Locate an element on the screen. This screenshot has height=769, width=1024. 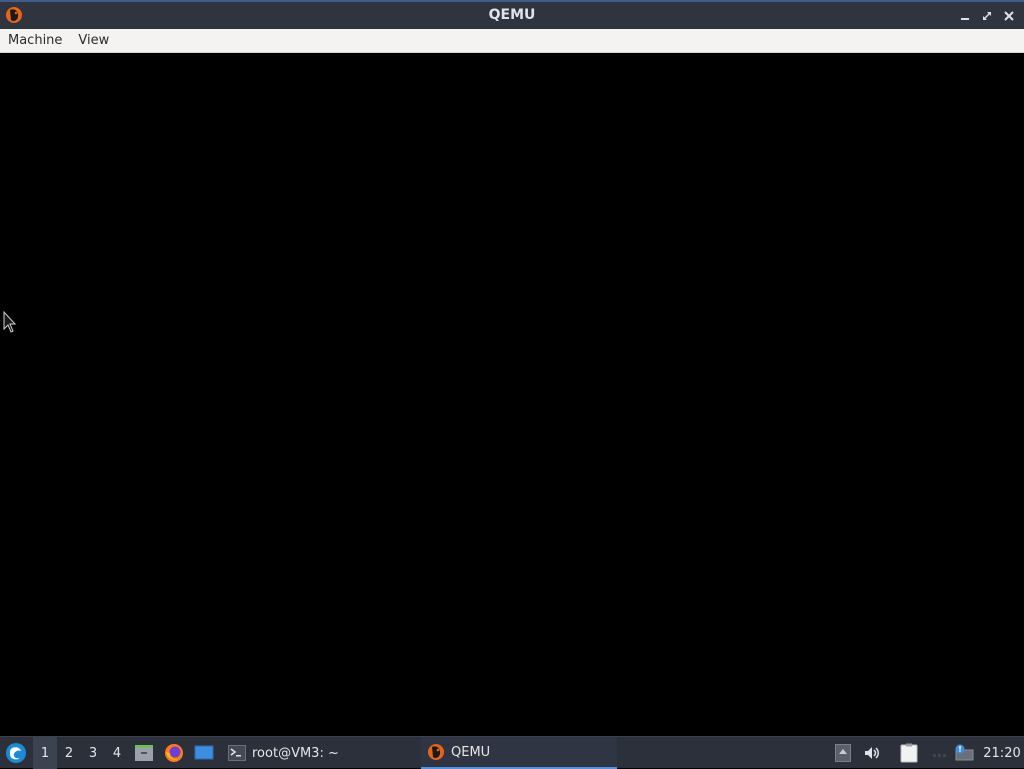
mouse-cursor-icon is located at coordinates (10, 323).